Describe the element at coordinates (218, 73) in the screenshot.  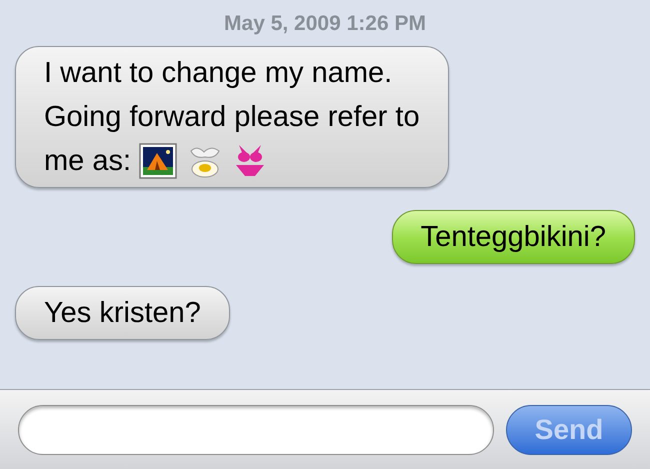
I see `message-text: I want to change my name.` at that location.